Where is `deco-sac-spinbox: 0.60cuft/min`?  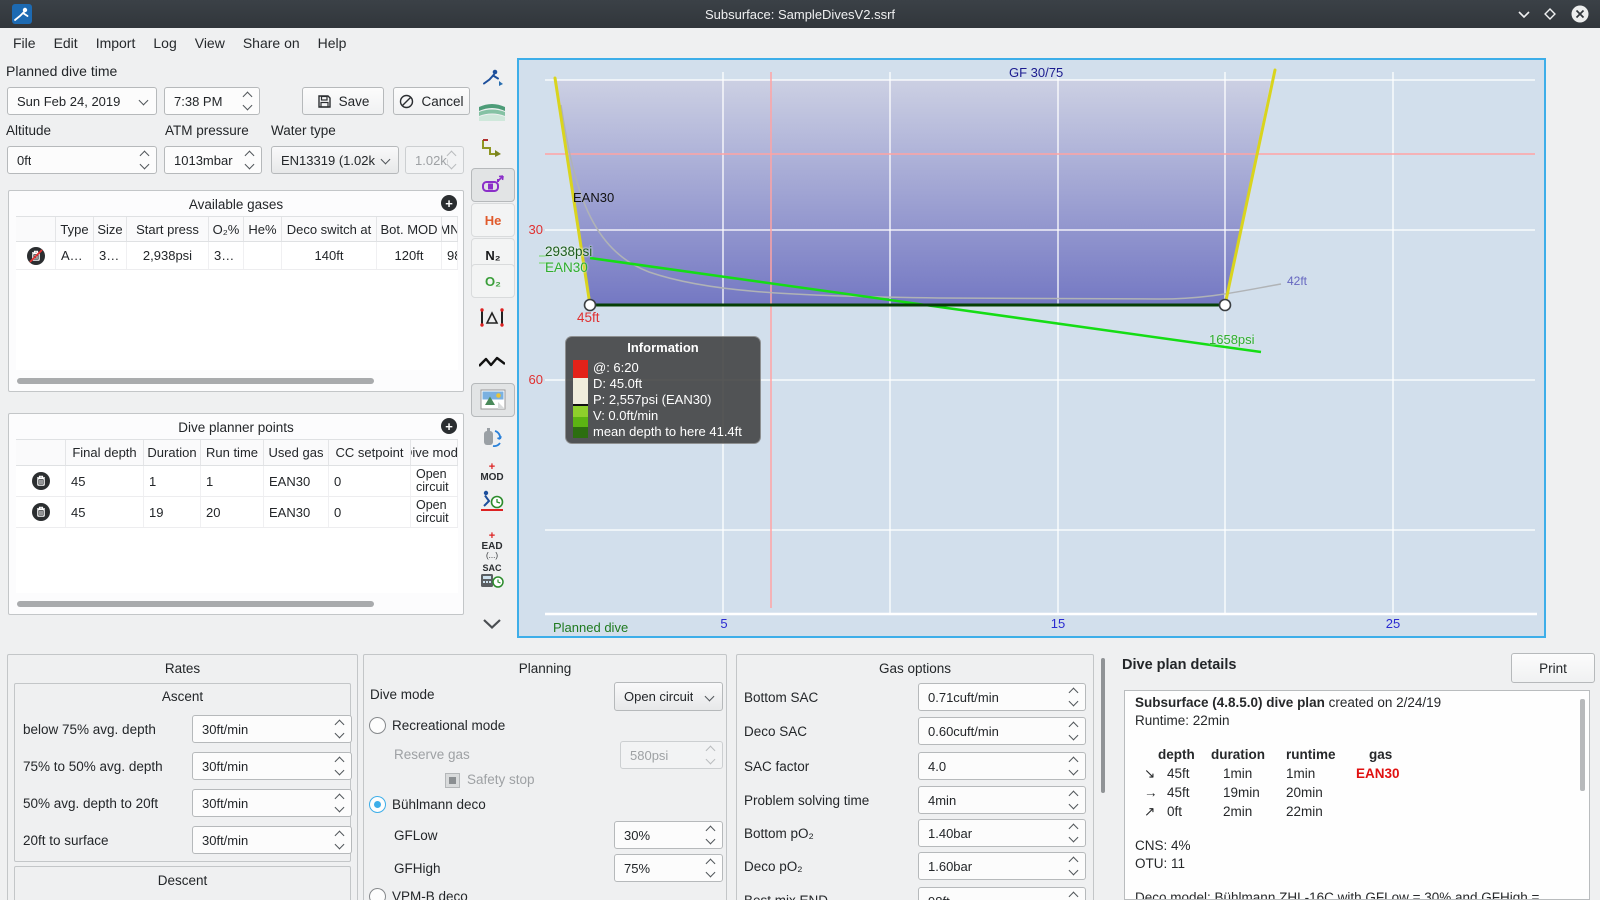 deco-sac-spinbox: 0.60cuft/min is located at coordinates (1002, 731).